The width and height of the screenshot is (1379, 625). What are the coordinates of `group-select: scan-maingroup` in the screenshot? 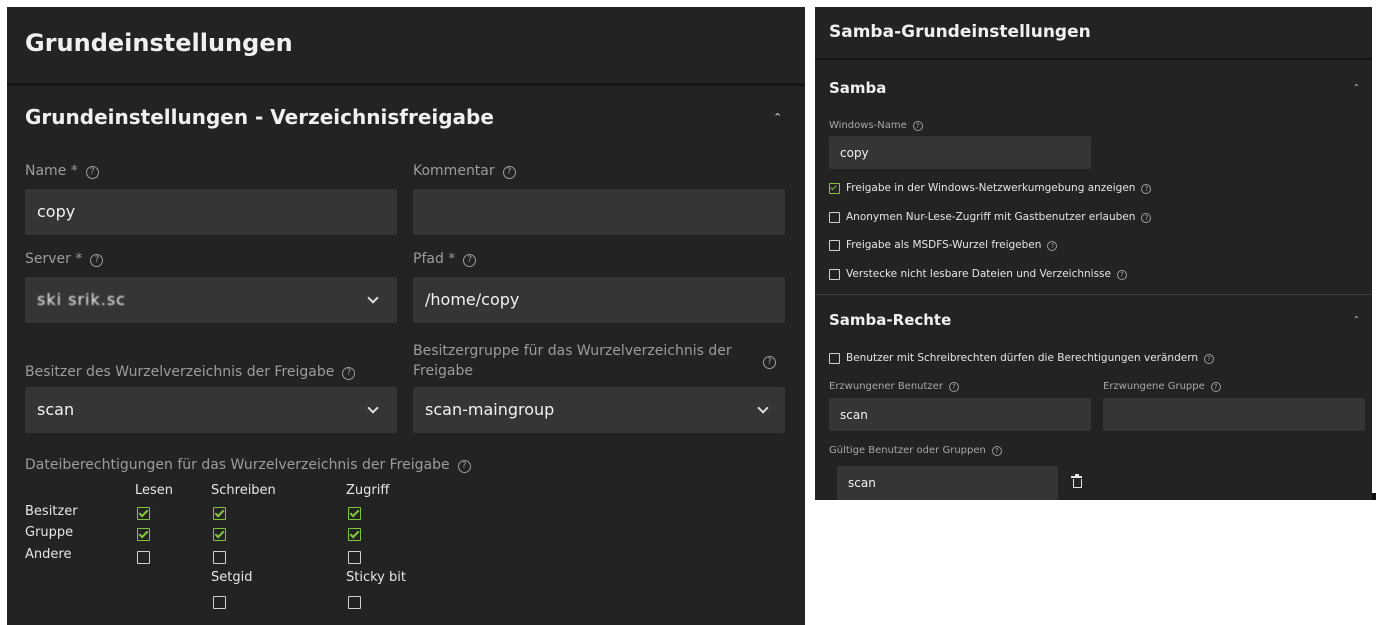 It's located at (599, 410).